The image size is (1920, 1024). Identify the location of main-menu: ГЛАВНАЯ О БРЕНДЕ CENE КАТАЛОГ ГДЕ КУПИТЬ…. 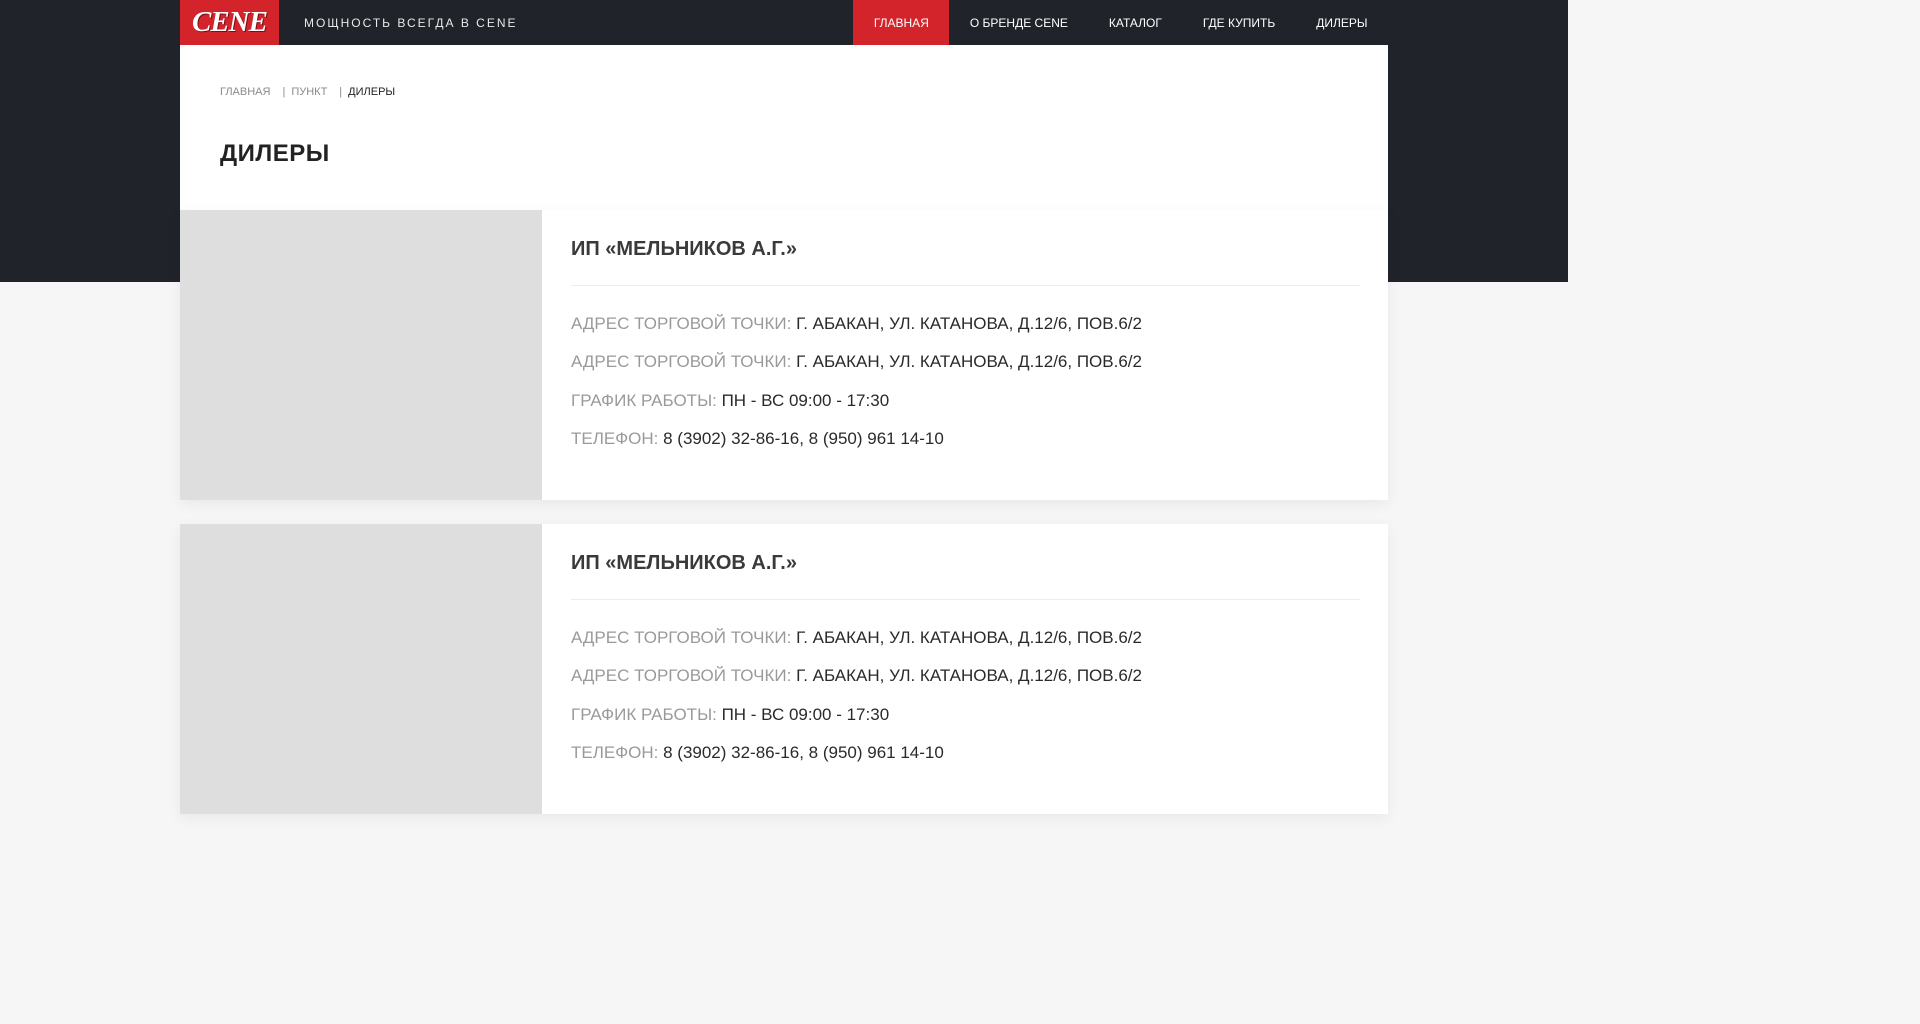
(1120, 22).